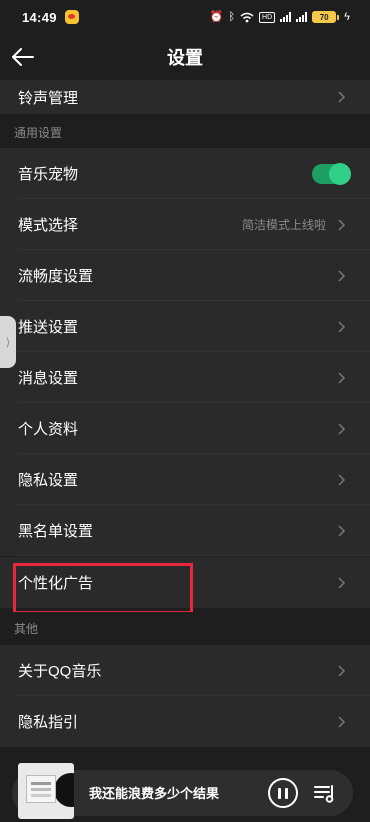  What do you see at coordinates (39, 17) in the screenshot?
I see `status-time: 14:49` at bounding box center [39, 17].